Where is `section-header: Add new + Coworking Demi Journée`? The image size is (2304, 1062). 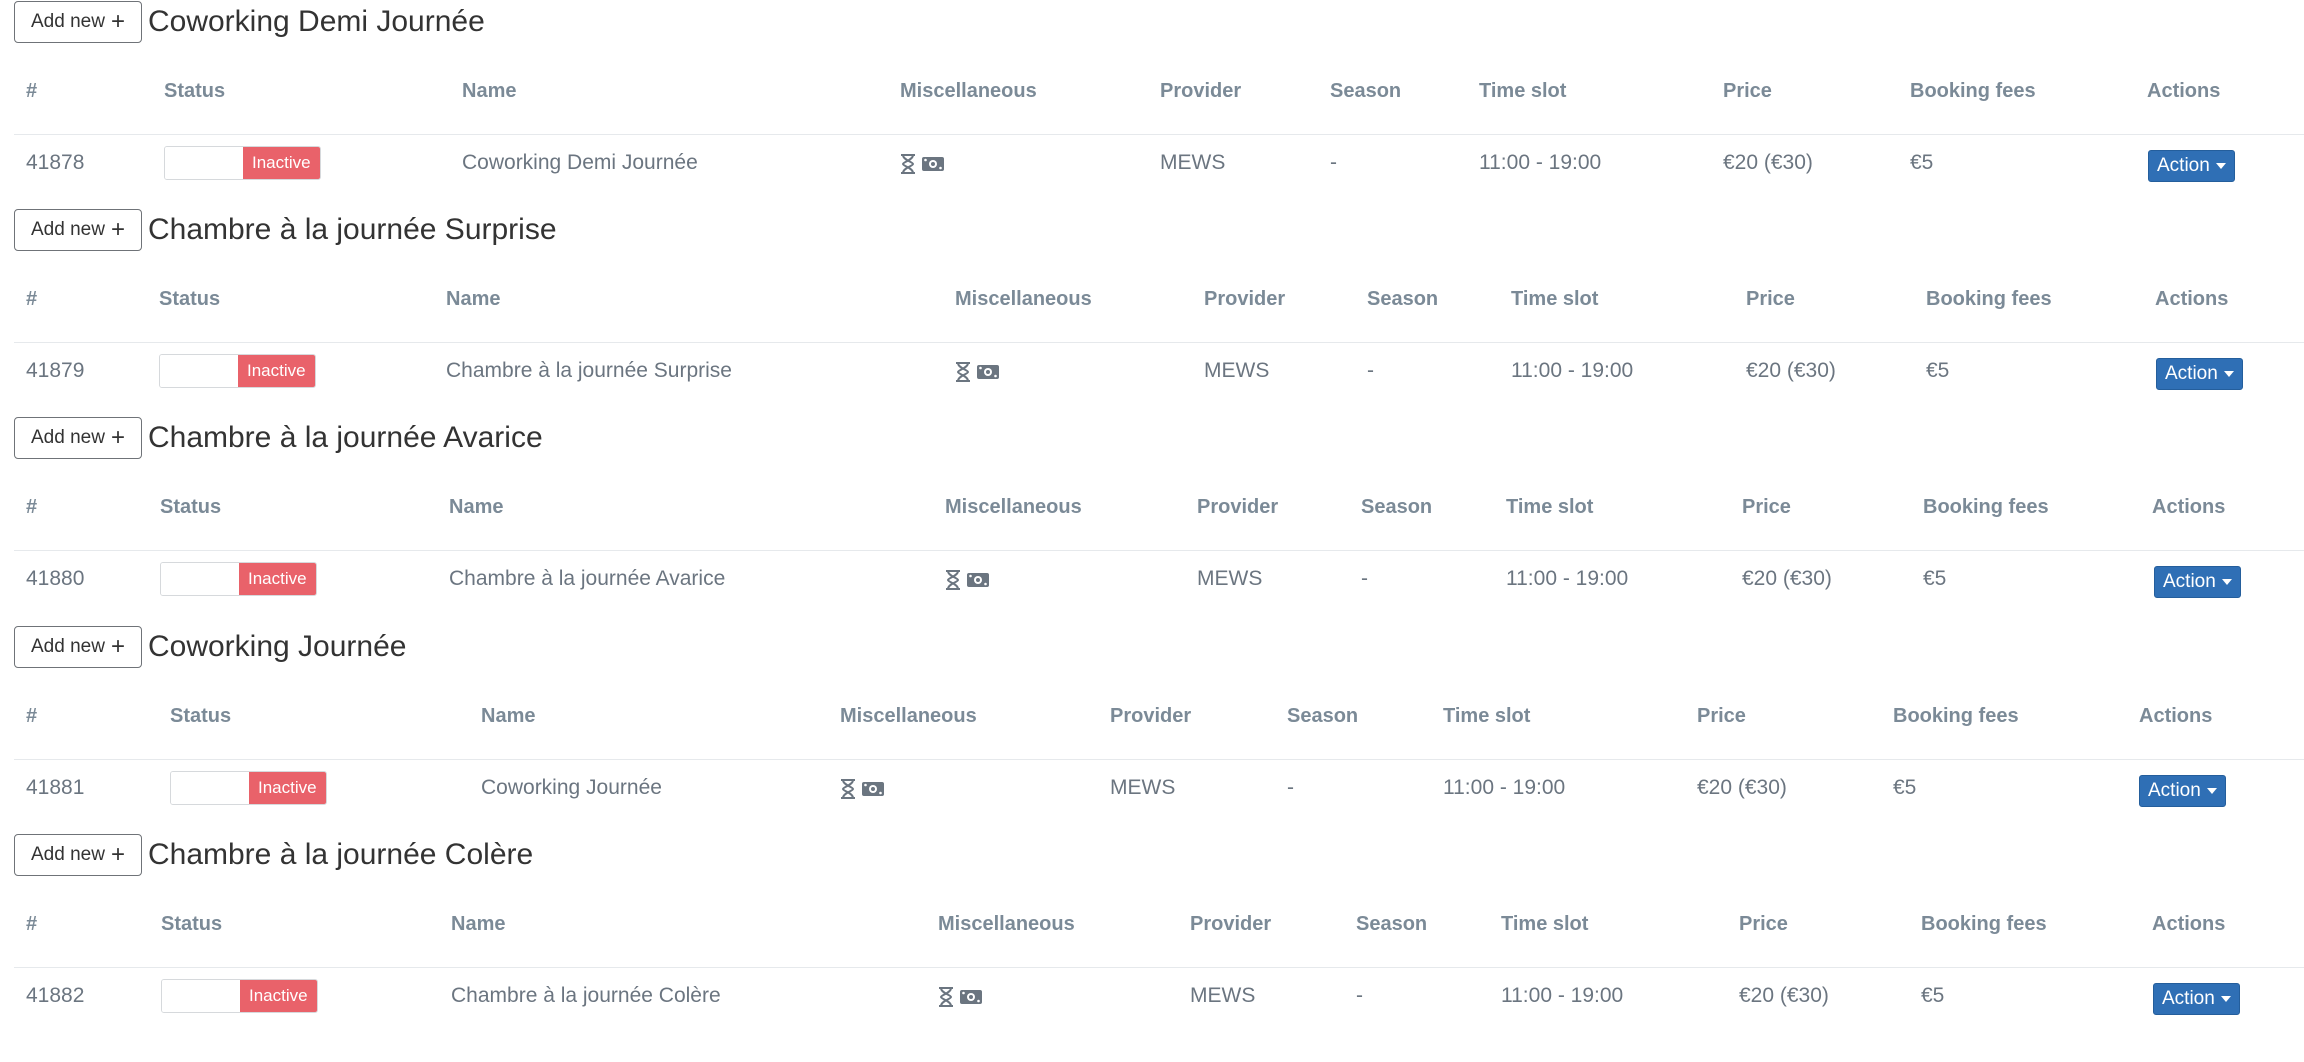
section-header: Add new + Coworking Demi Journée is located at coordinates (249, 22).